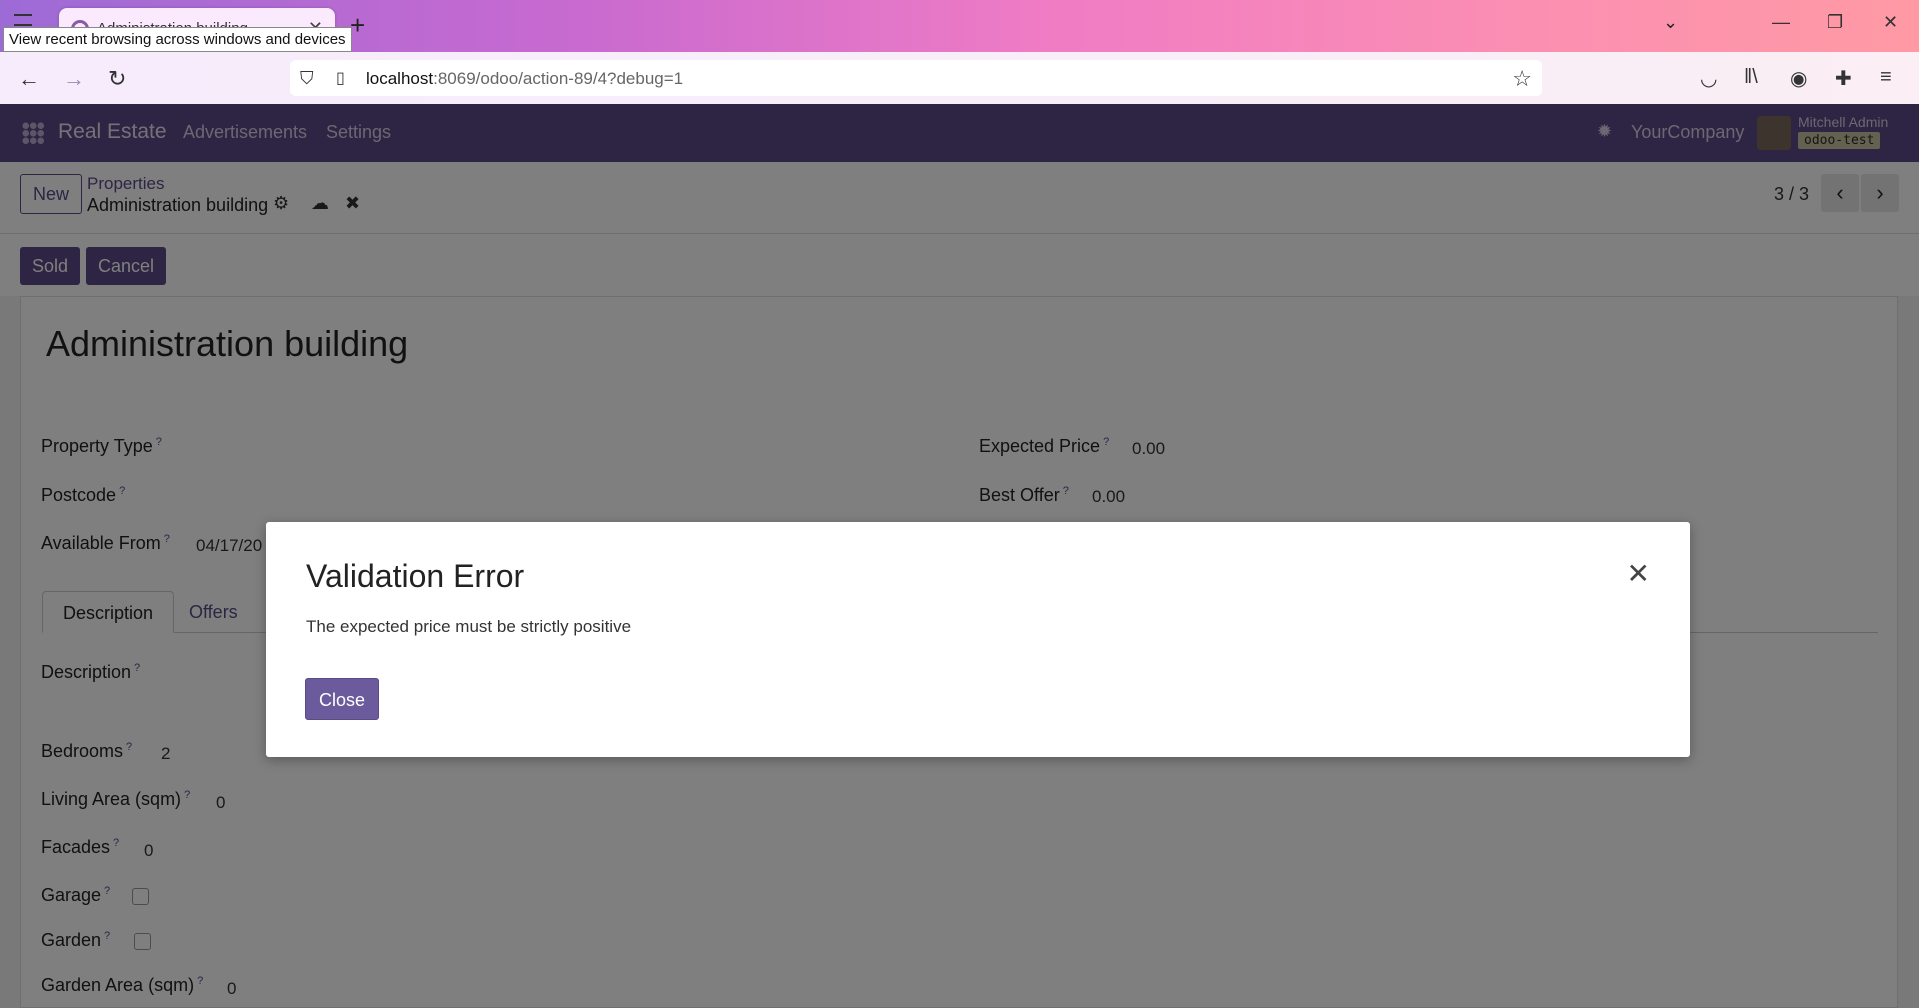 The height and width of the screenshot is (1008, 1919). What do you see at coordinates (1886, 77) in the screenshot?
I see `menu-icon: ≡` at bounding box center [1886, 77].